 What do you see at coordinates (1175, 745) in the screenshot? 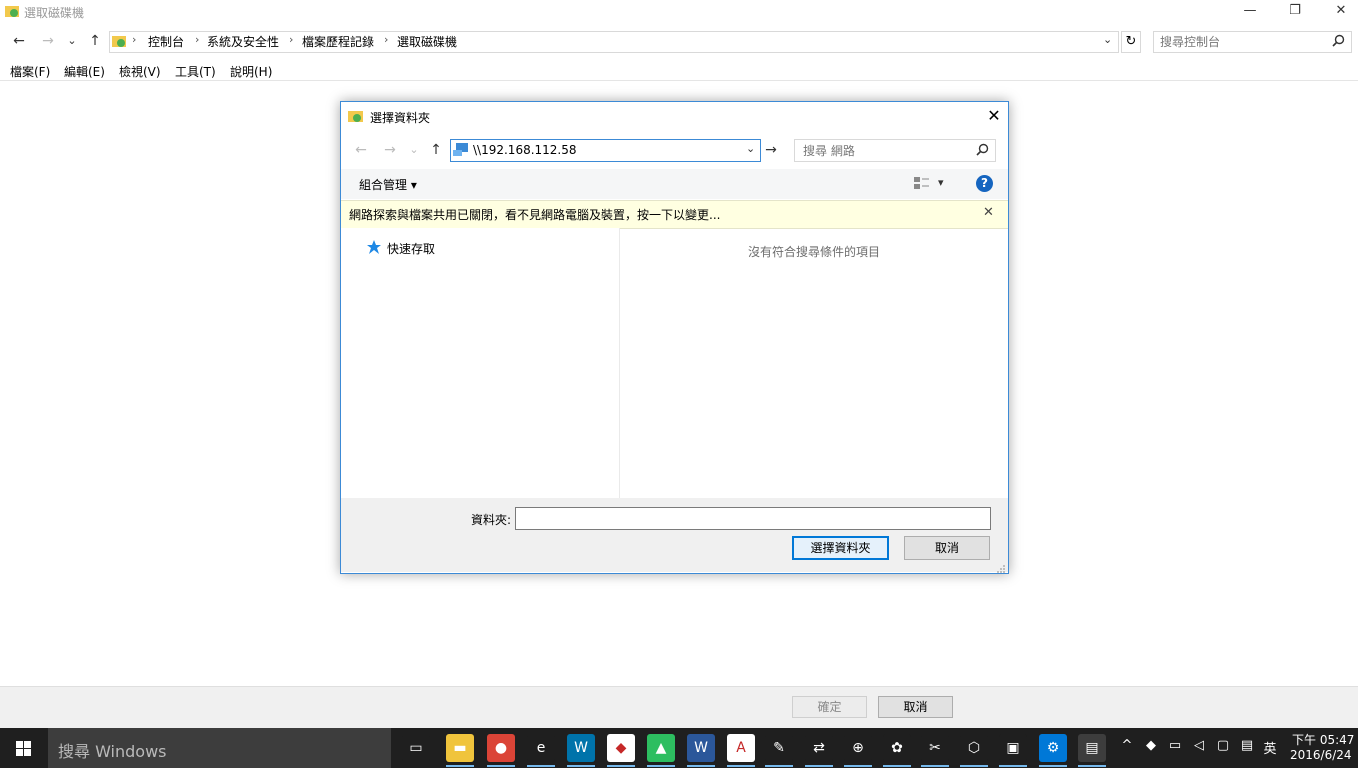
I see `battery-icon: ▭` at bounding box center [1175, 745].